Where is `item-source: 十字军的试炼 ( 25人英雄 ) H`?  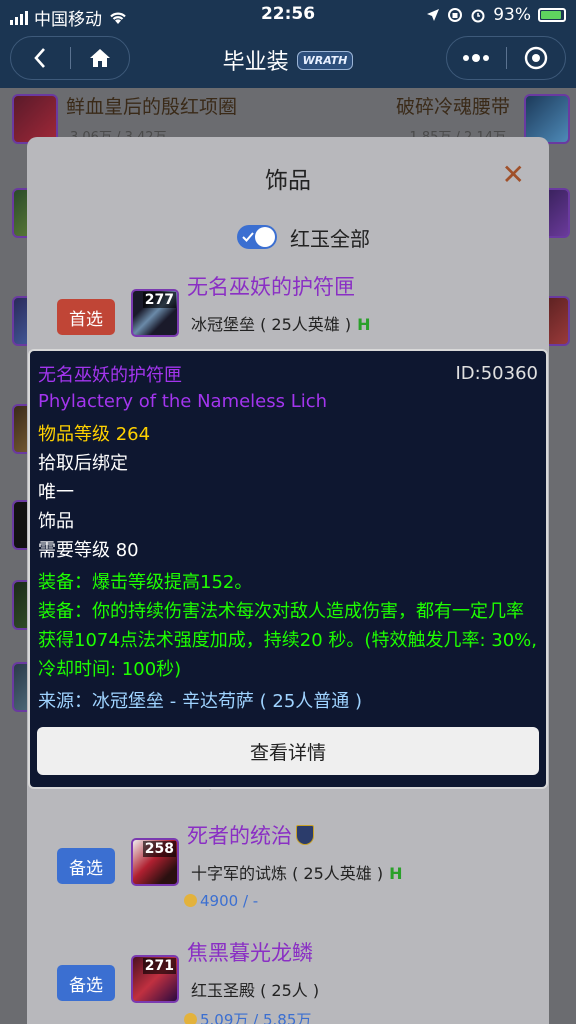
item-source: 十字军的试炼 ( 25人英雄 ) H is located at coordinates (297, 872).